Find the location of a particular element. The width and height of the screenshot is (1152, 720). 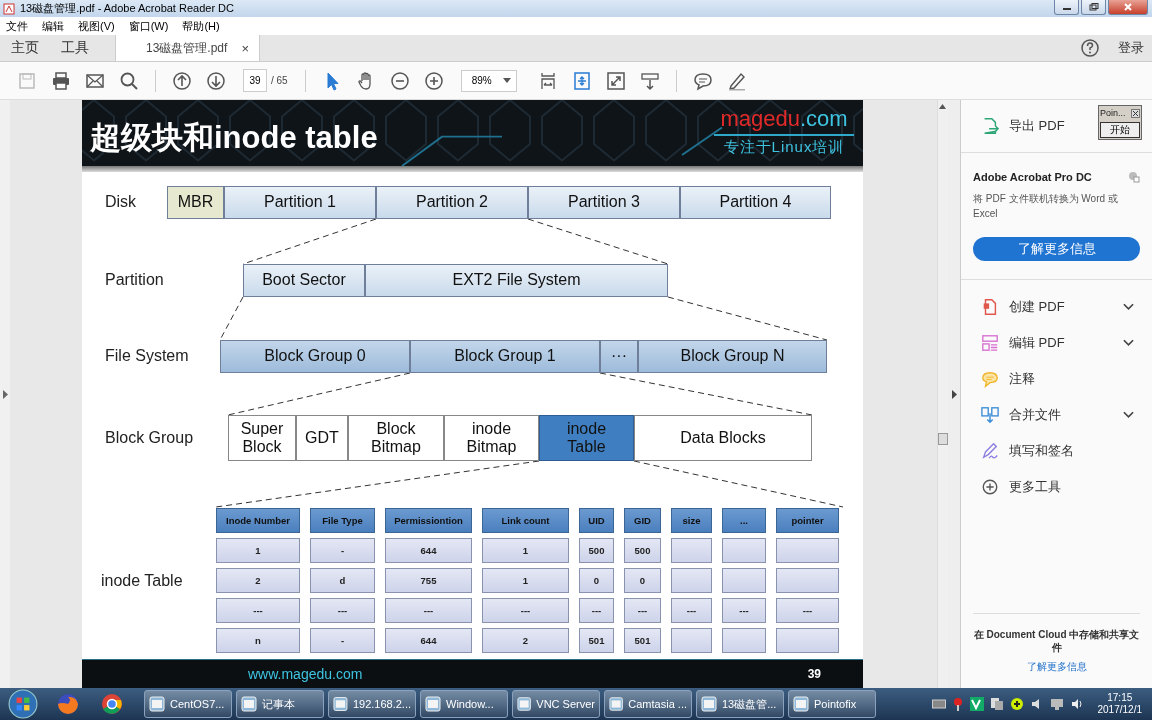

table-cell: d is located at coordinates (342, 580).